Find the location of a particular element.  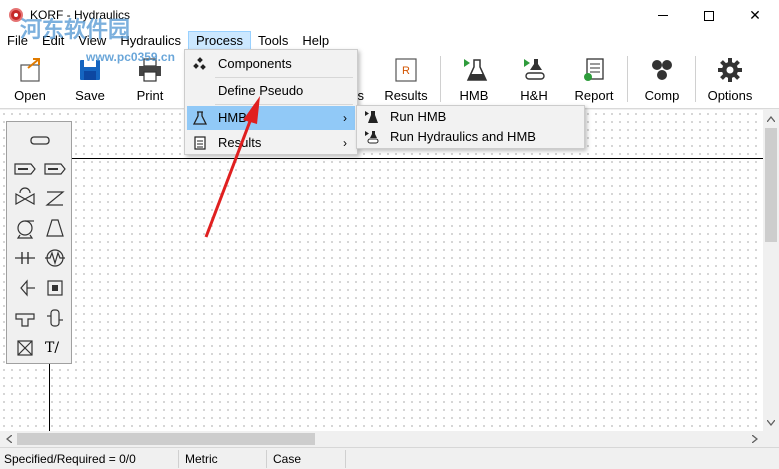

scrollbar-corner is located at coordinates (771, 439).